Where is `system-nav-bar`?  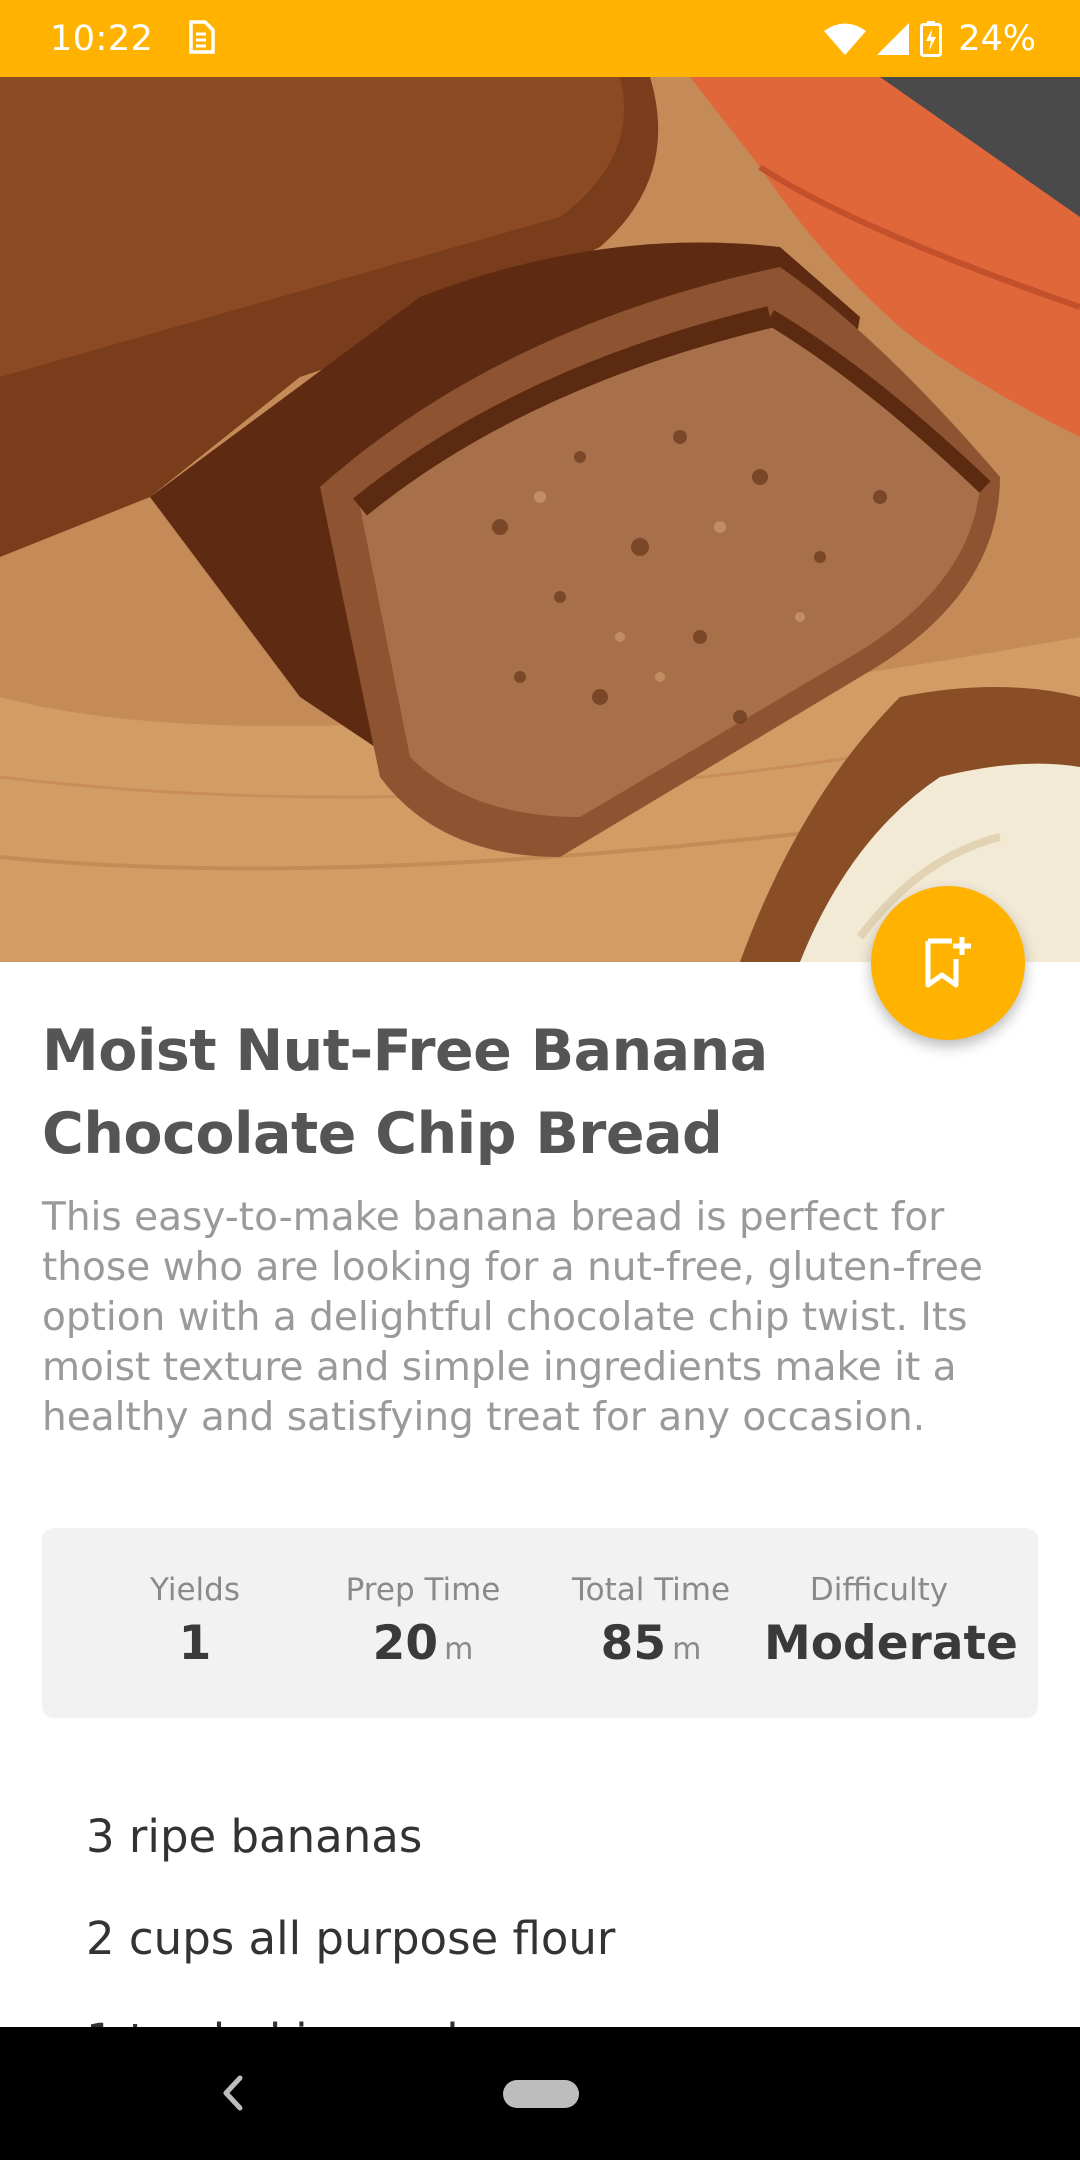
system-nav-bar is located at coordinates (540, 2093).